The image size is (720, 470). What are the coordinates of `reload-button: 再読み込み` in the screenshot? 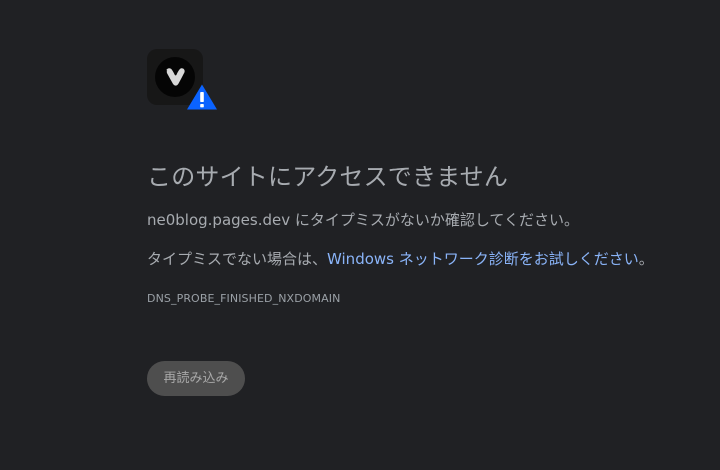 It's located at (196, 378).